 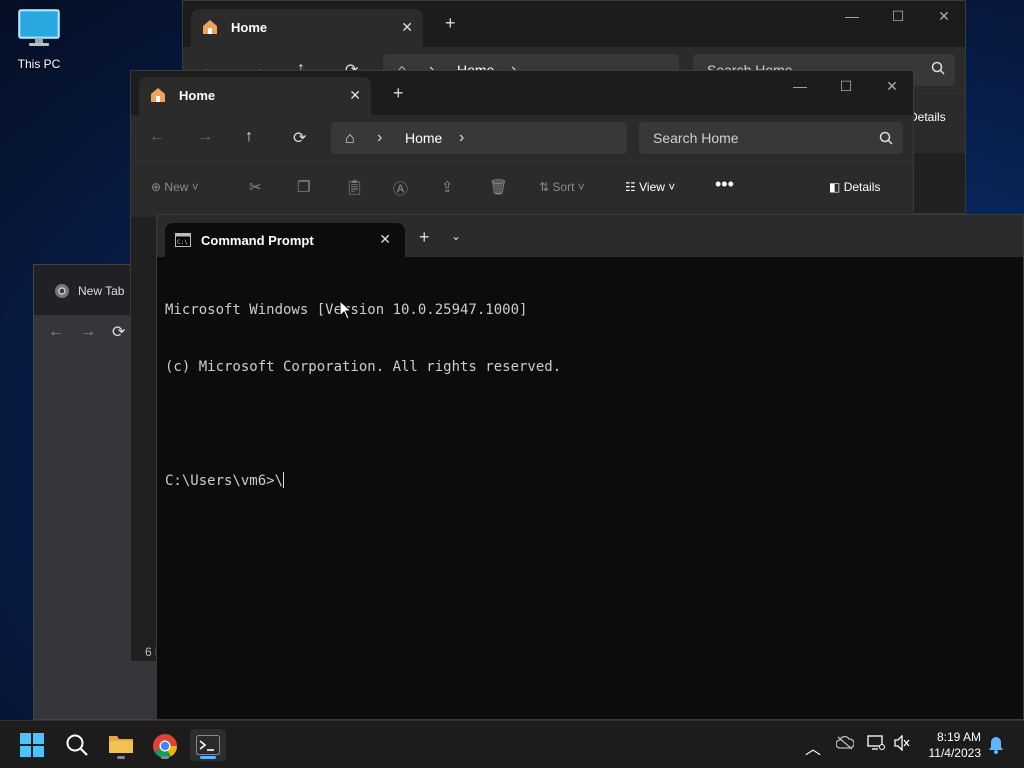 I want to click on clock-date: 11/4/2023, so click(x=955, y=753).